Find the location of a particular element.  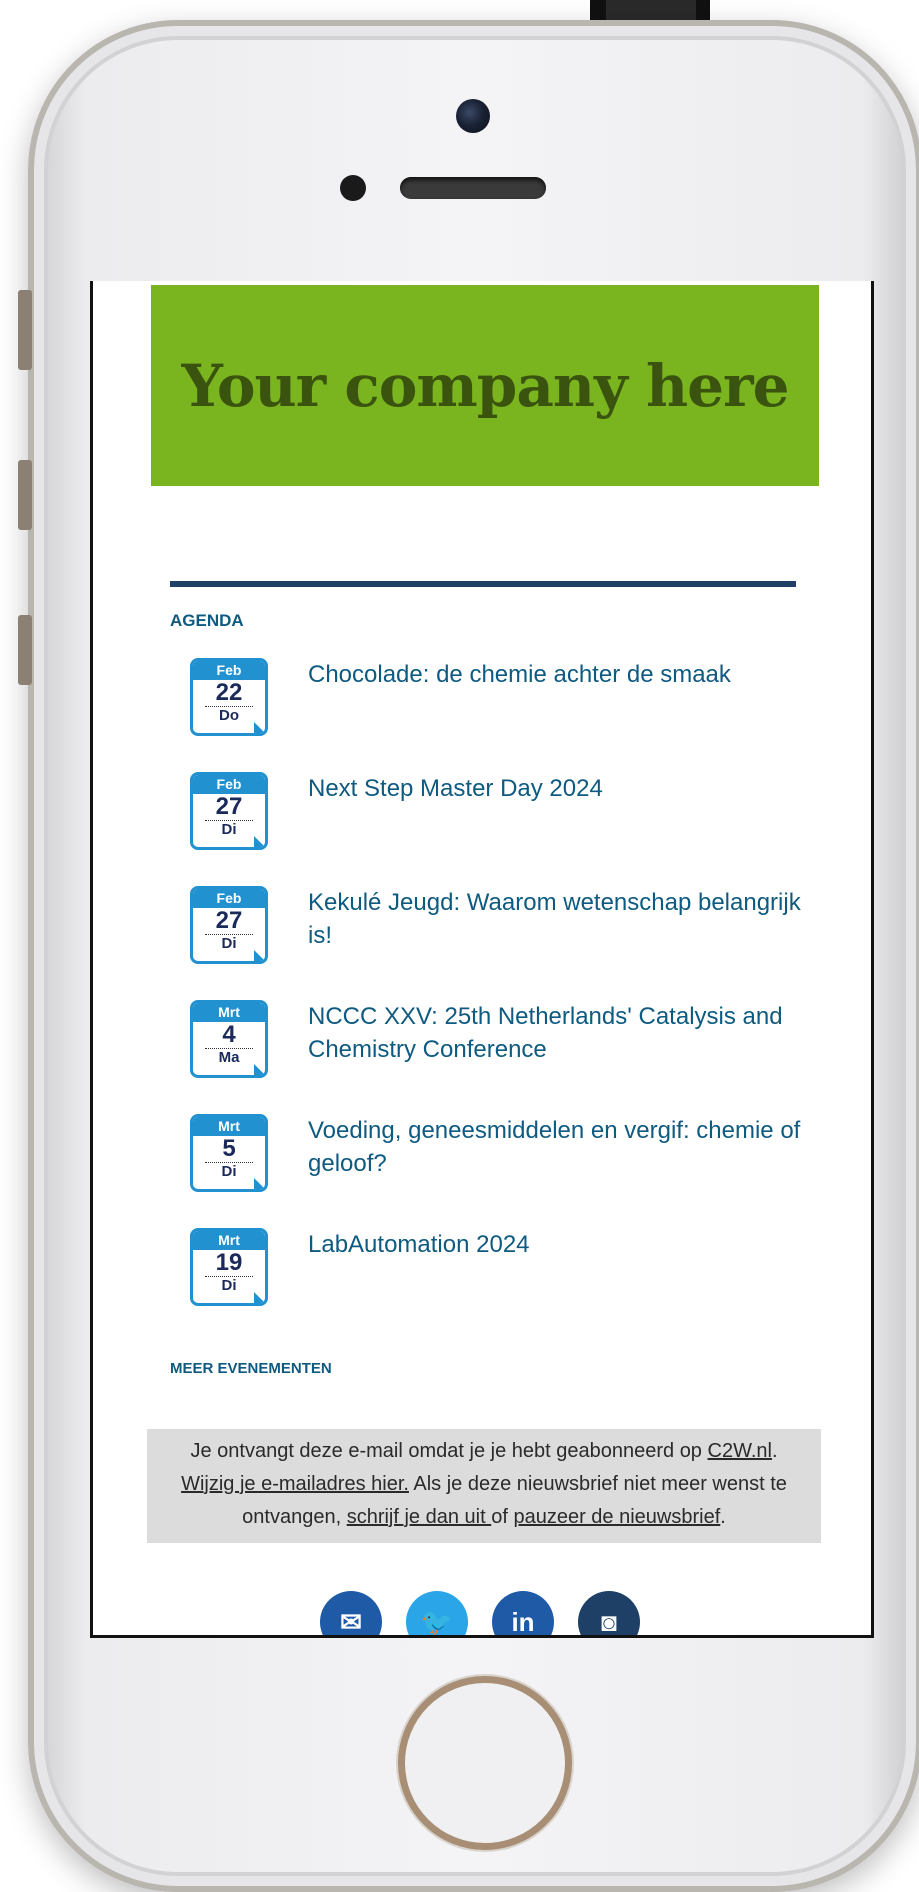

calendar-icon: Mrt 5 Di is located at coordinates (229, 1153).